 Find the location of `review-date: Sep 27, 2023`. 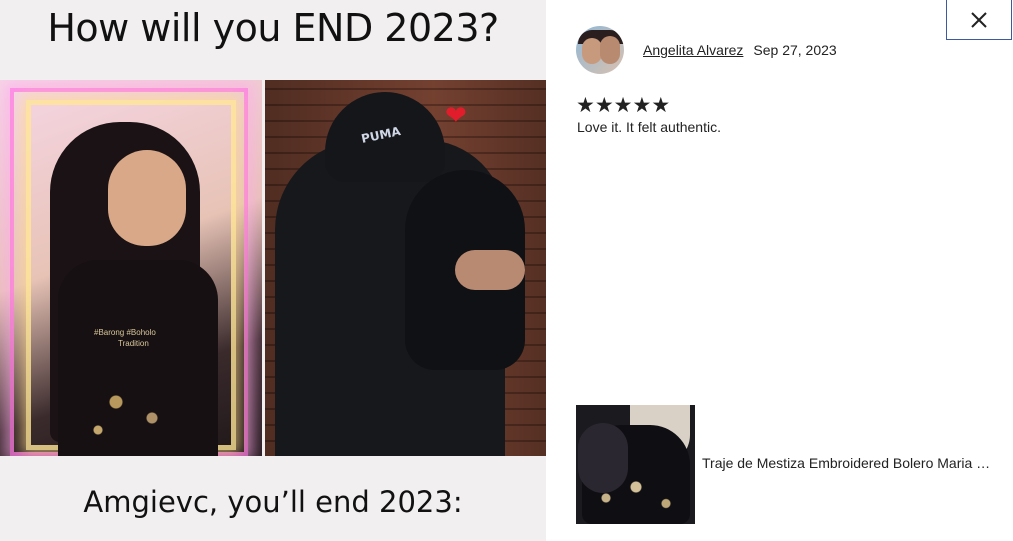

review-date: Sep 27, 2023 is located at coordinates (795, 50).